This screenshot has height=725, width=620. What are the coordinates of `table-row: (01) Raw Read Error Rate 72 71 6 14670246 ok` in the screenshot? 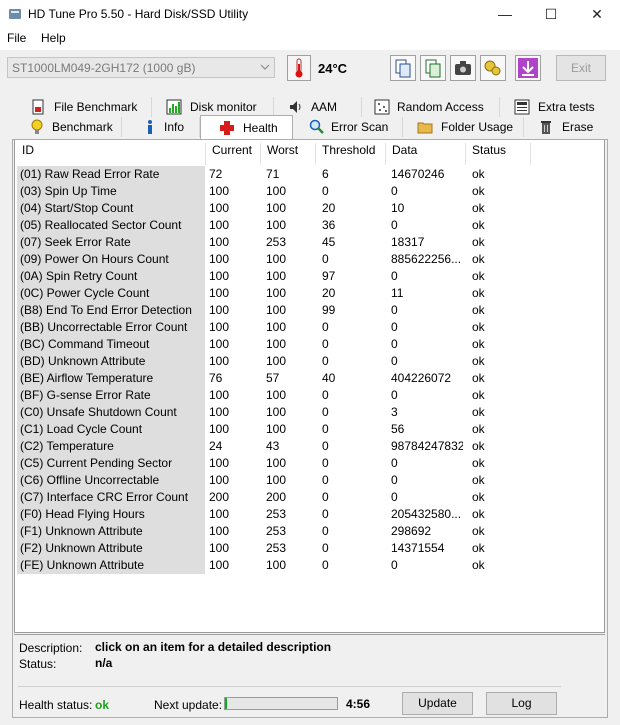 It's located at (277, 174).